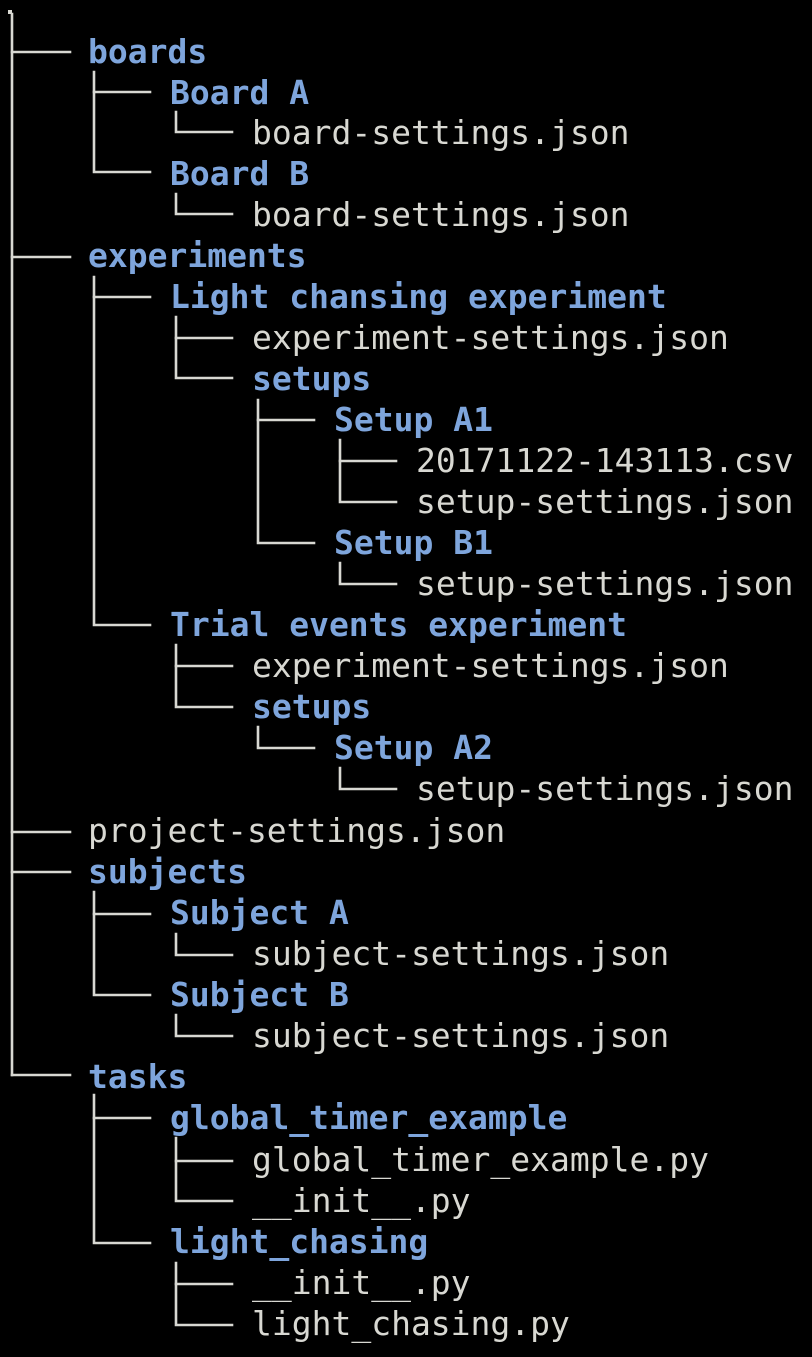  I want to click on file-global-timer-script: global_timer_example.py, so click(480, 1159).